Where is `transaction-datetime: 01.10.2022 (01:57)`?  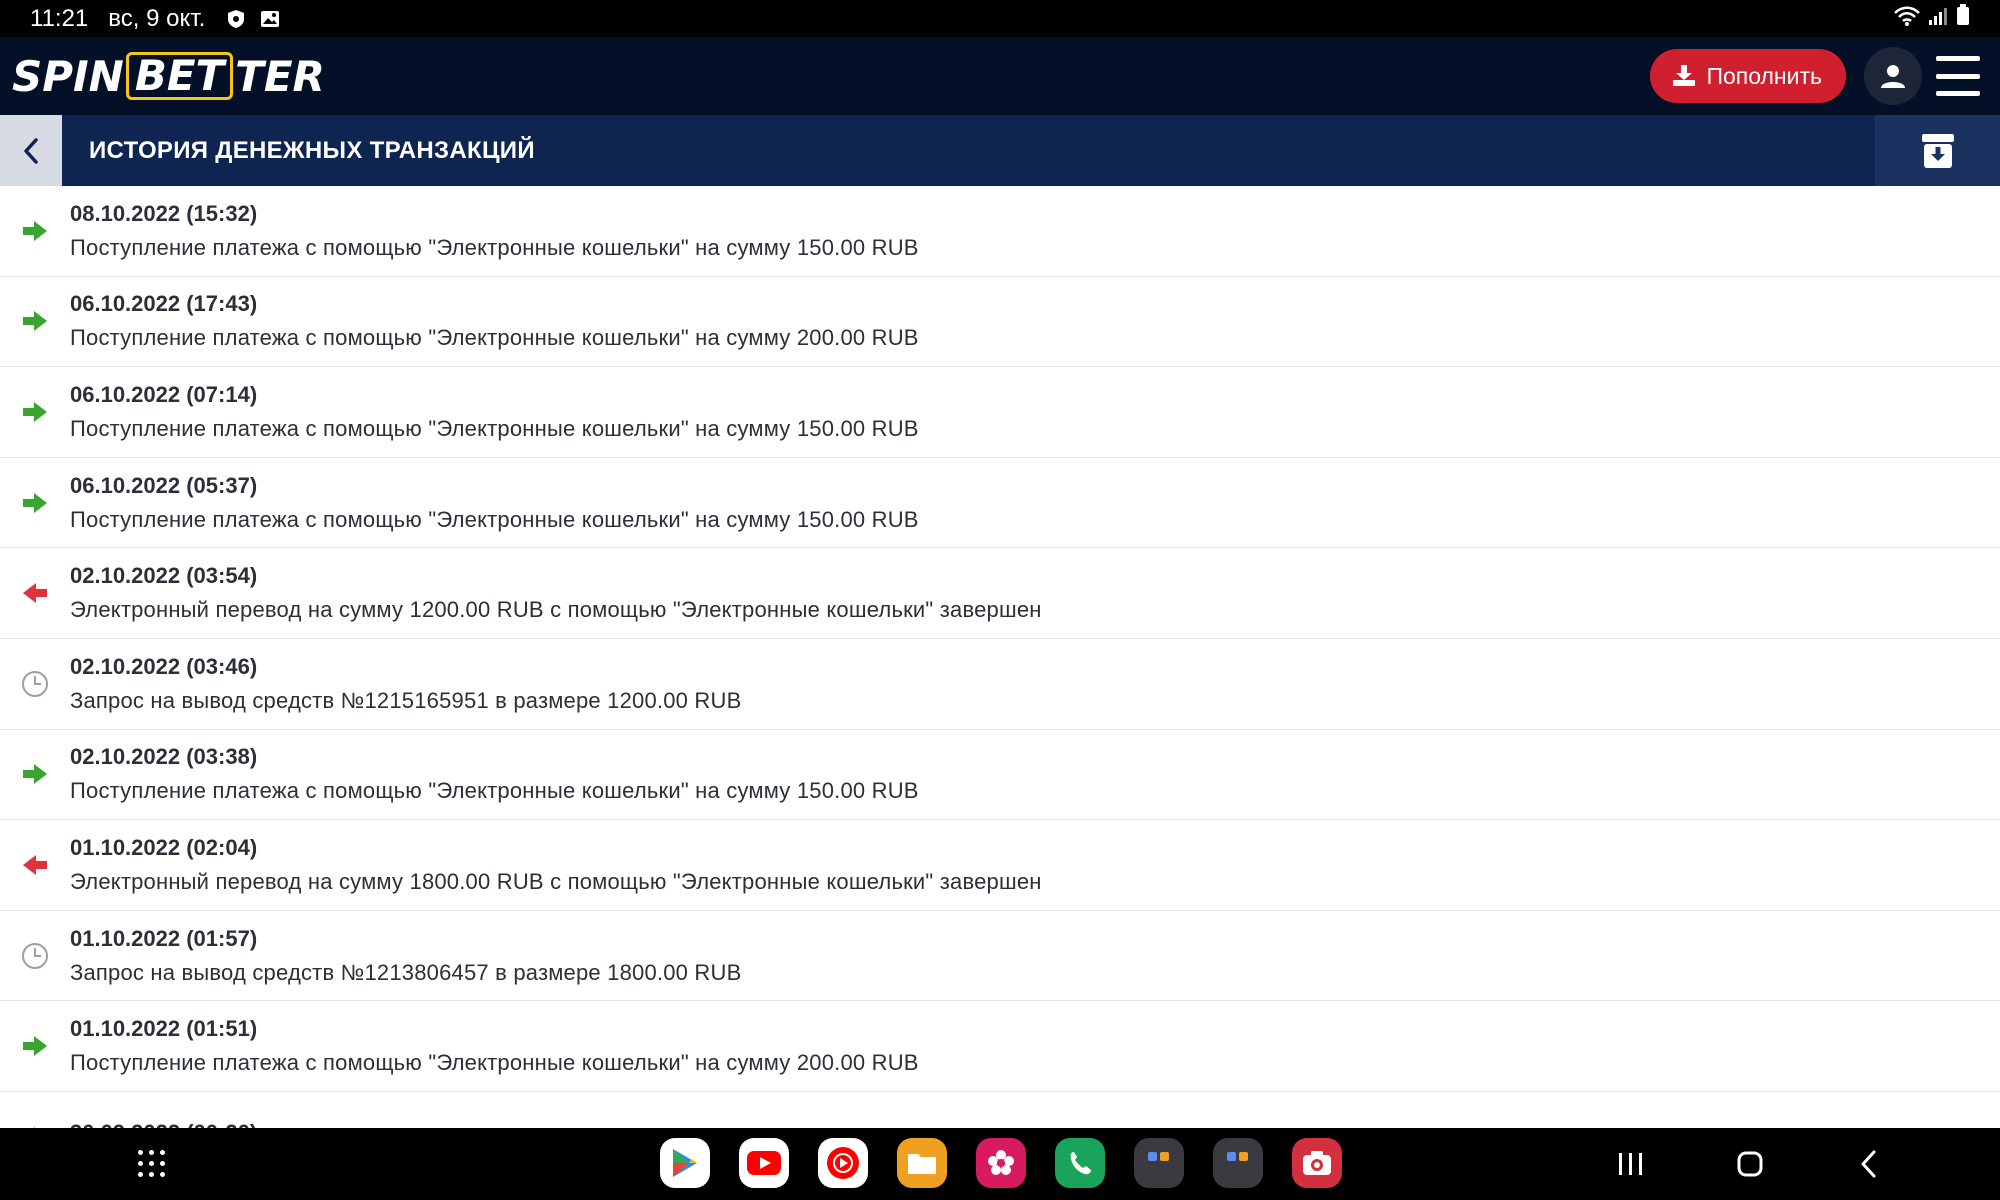 transaction-datetime: 01.10.2022 (01:57) is located at coordinates (164, 938).